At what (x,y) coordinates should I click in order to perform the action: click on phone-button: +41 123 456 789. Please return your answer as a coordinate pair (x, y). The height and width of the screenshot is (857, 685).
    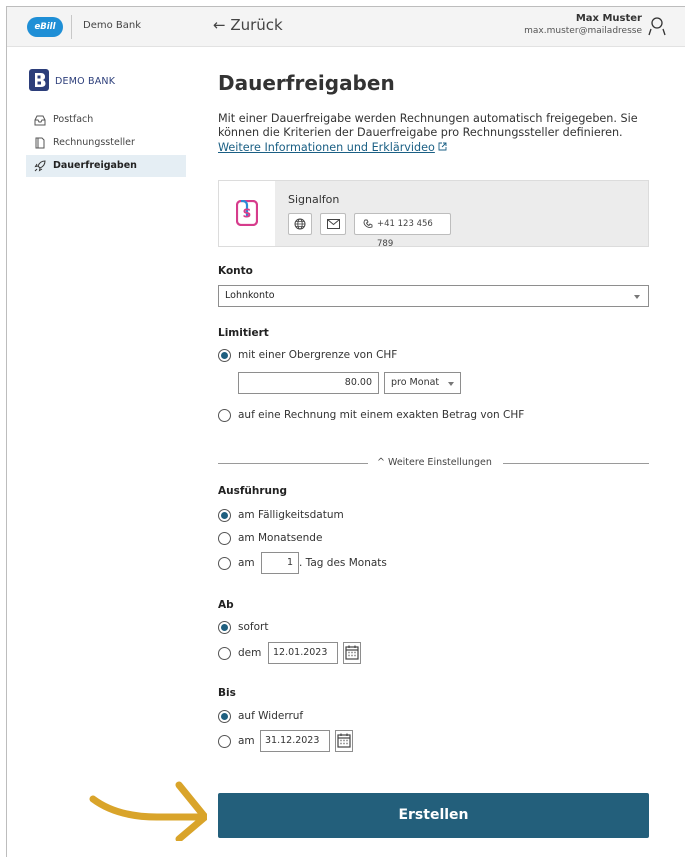
    Looking at the image, I should click on (402, 231).